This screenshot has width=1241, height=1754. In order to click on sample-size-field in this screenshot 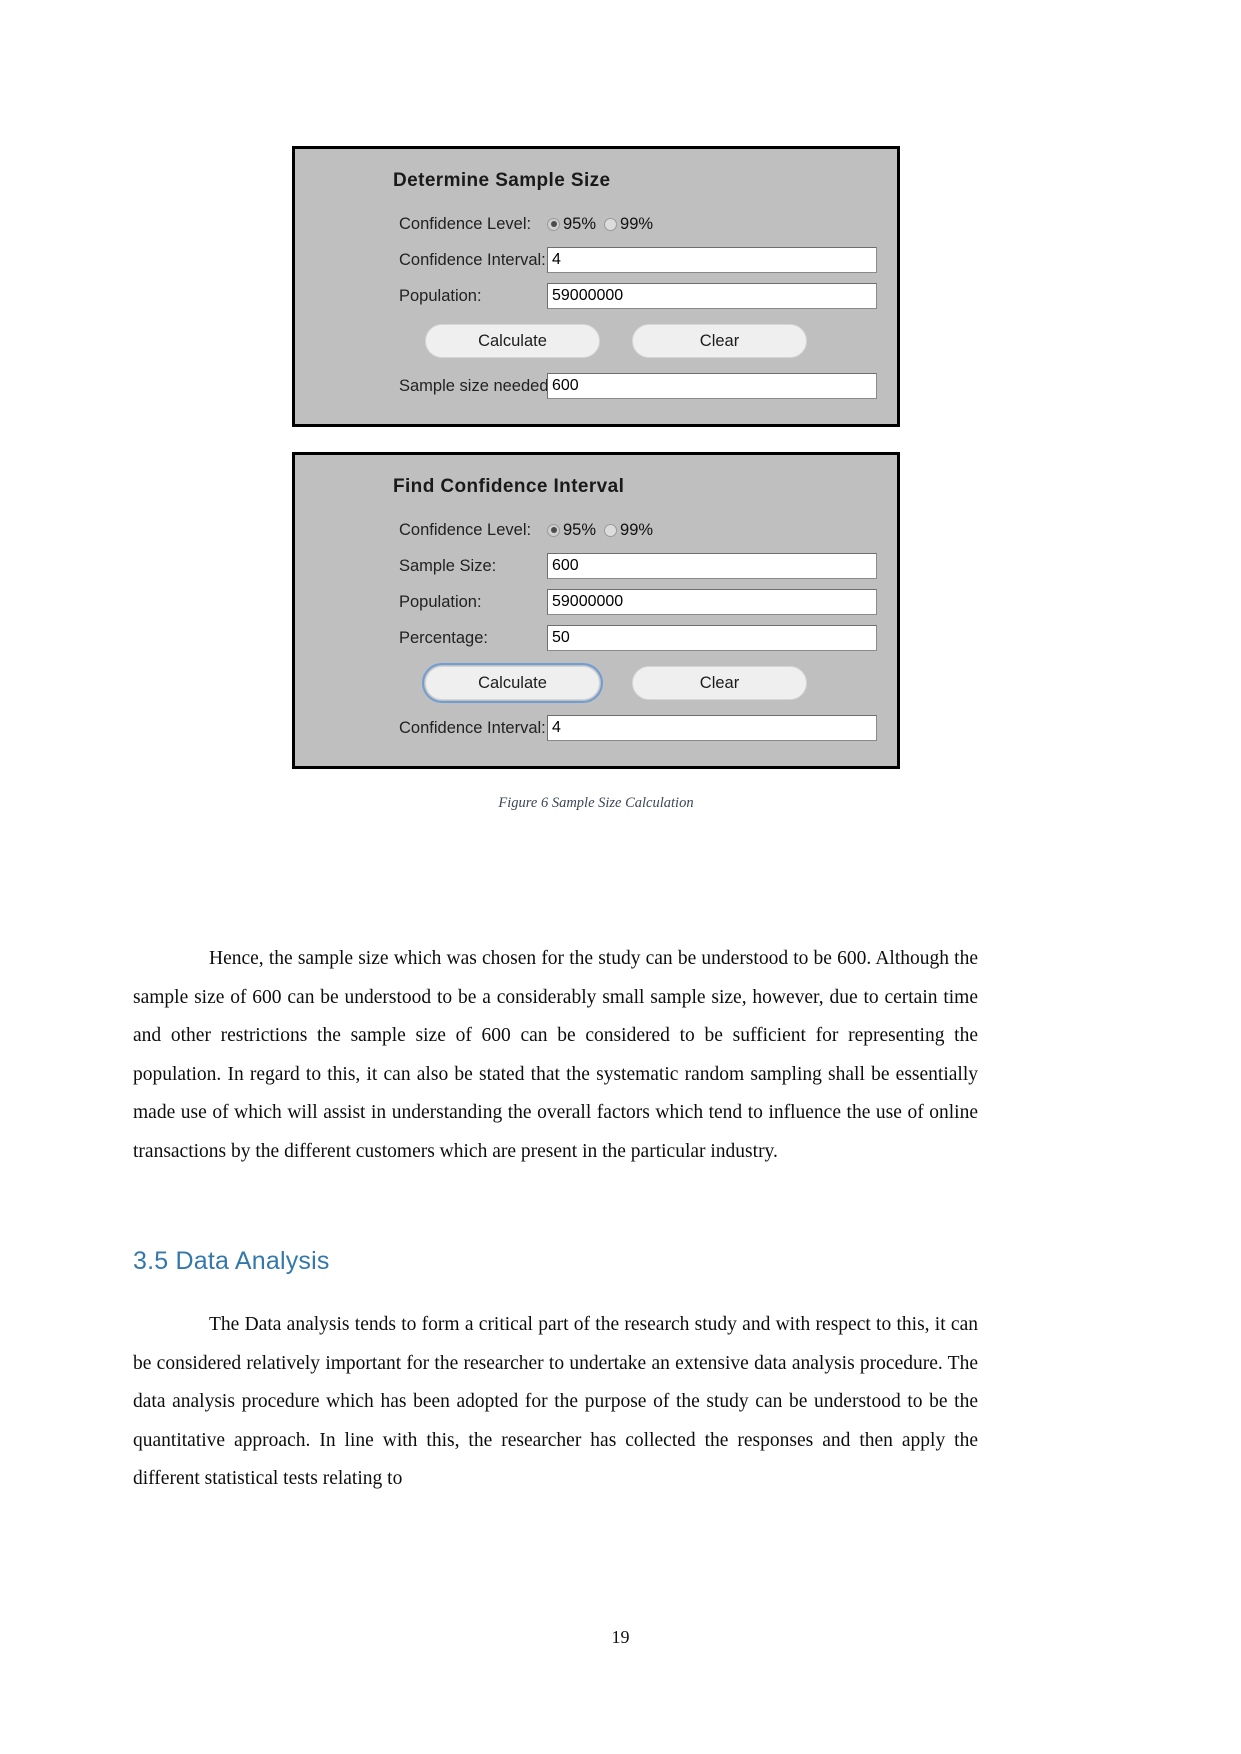, I will do `click(712, 566)`.